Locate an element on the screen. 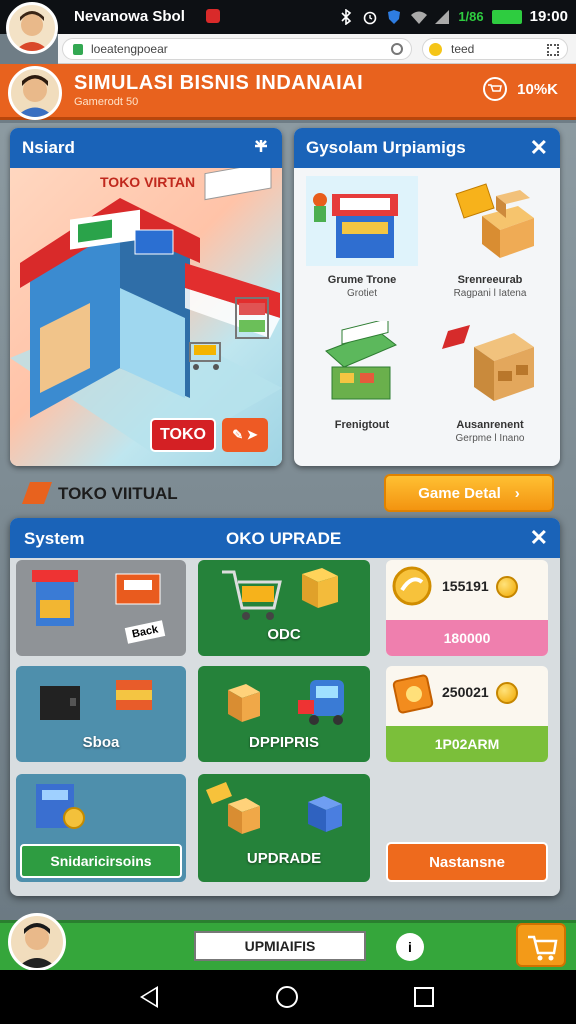  system-nav-bar is located at coordinates (288, 997).